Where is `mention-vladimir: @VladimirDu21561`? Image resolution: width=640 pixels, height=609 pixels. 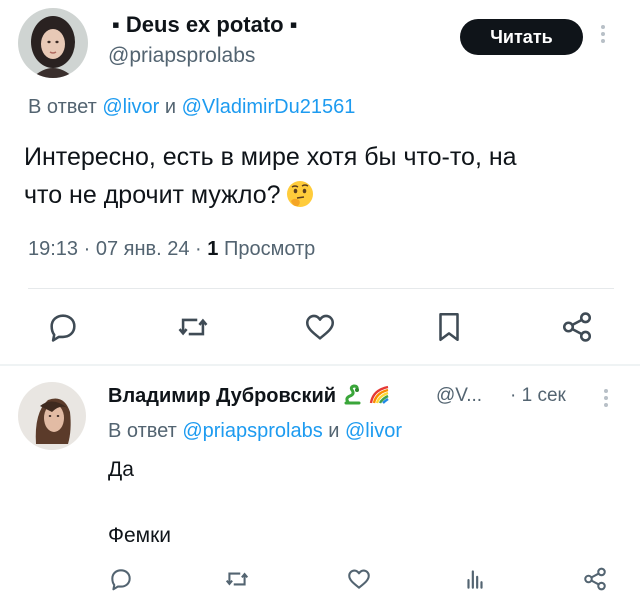
mention-vladimir: @VladimirDu21561 is located at coordinates (269, 107).